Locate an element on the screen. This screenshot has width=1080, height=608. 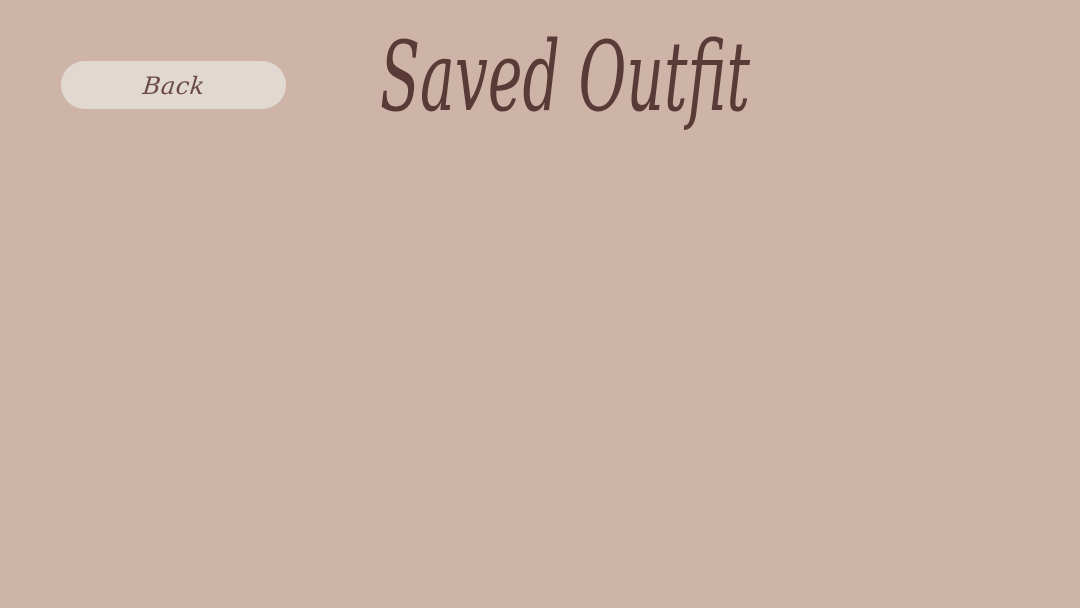
page-title-graphic: Saved Outfit is located at coordinates (565, 77).